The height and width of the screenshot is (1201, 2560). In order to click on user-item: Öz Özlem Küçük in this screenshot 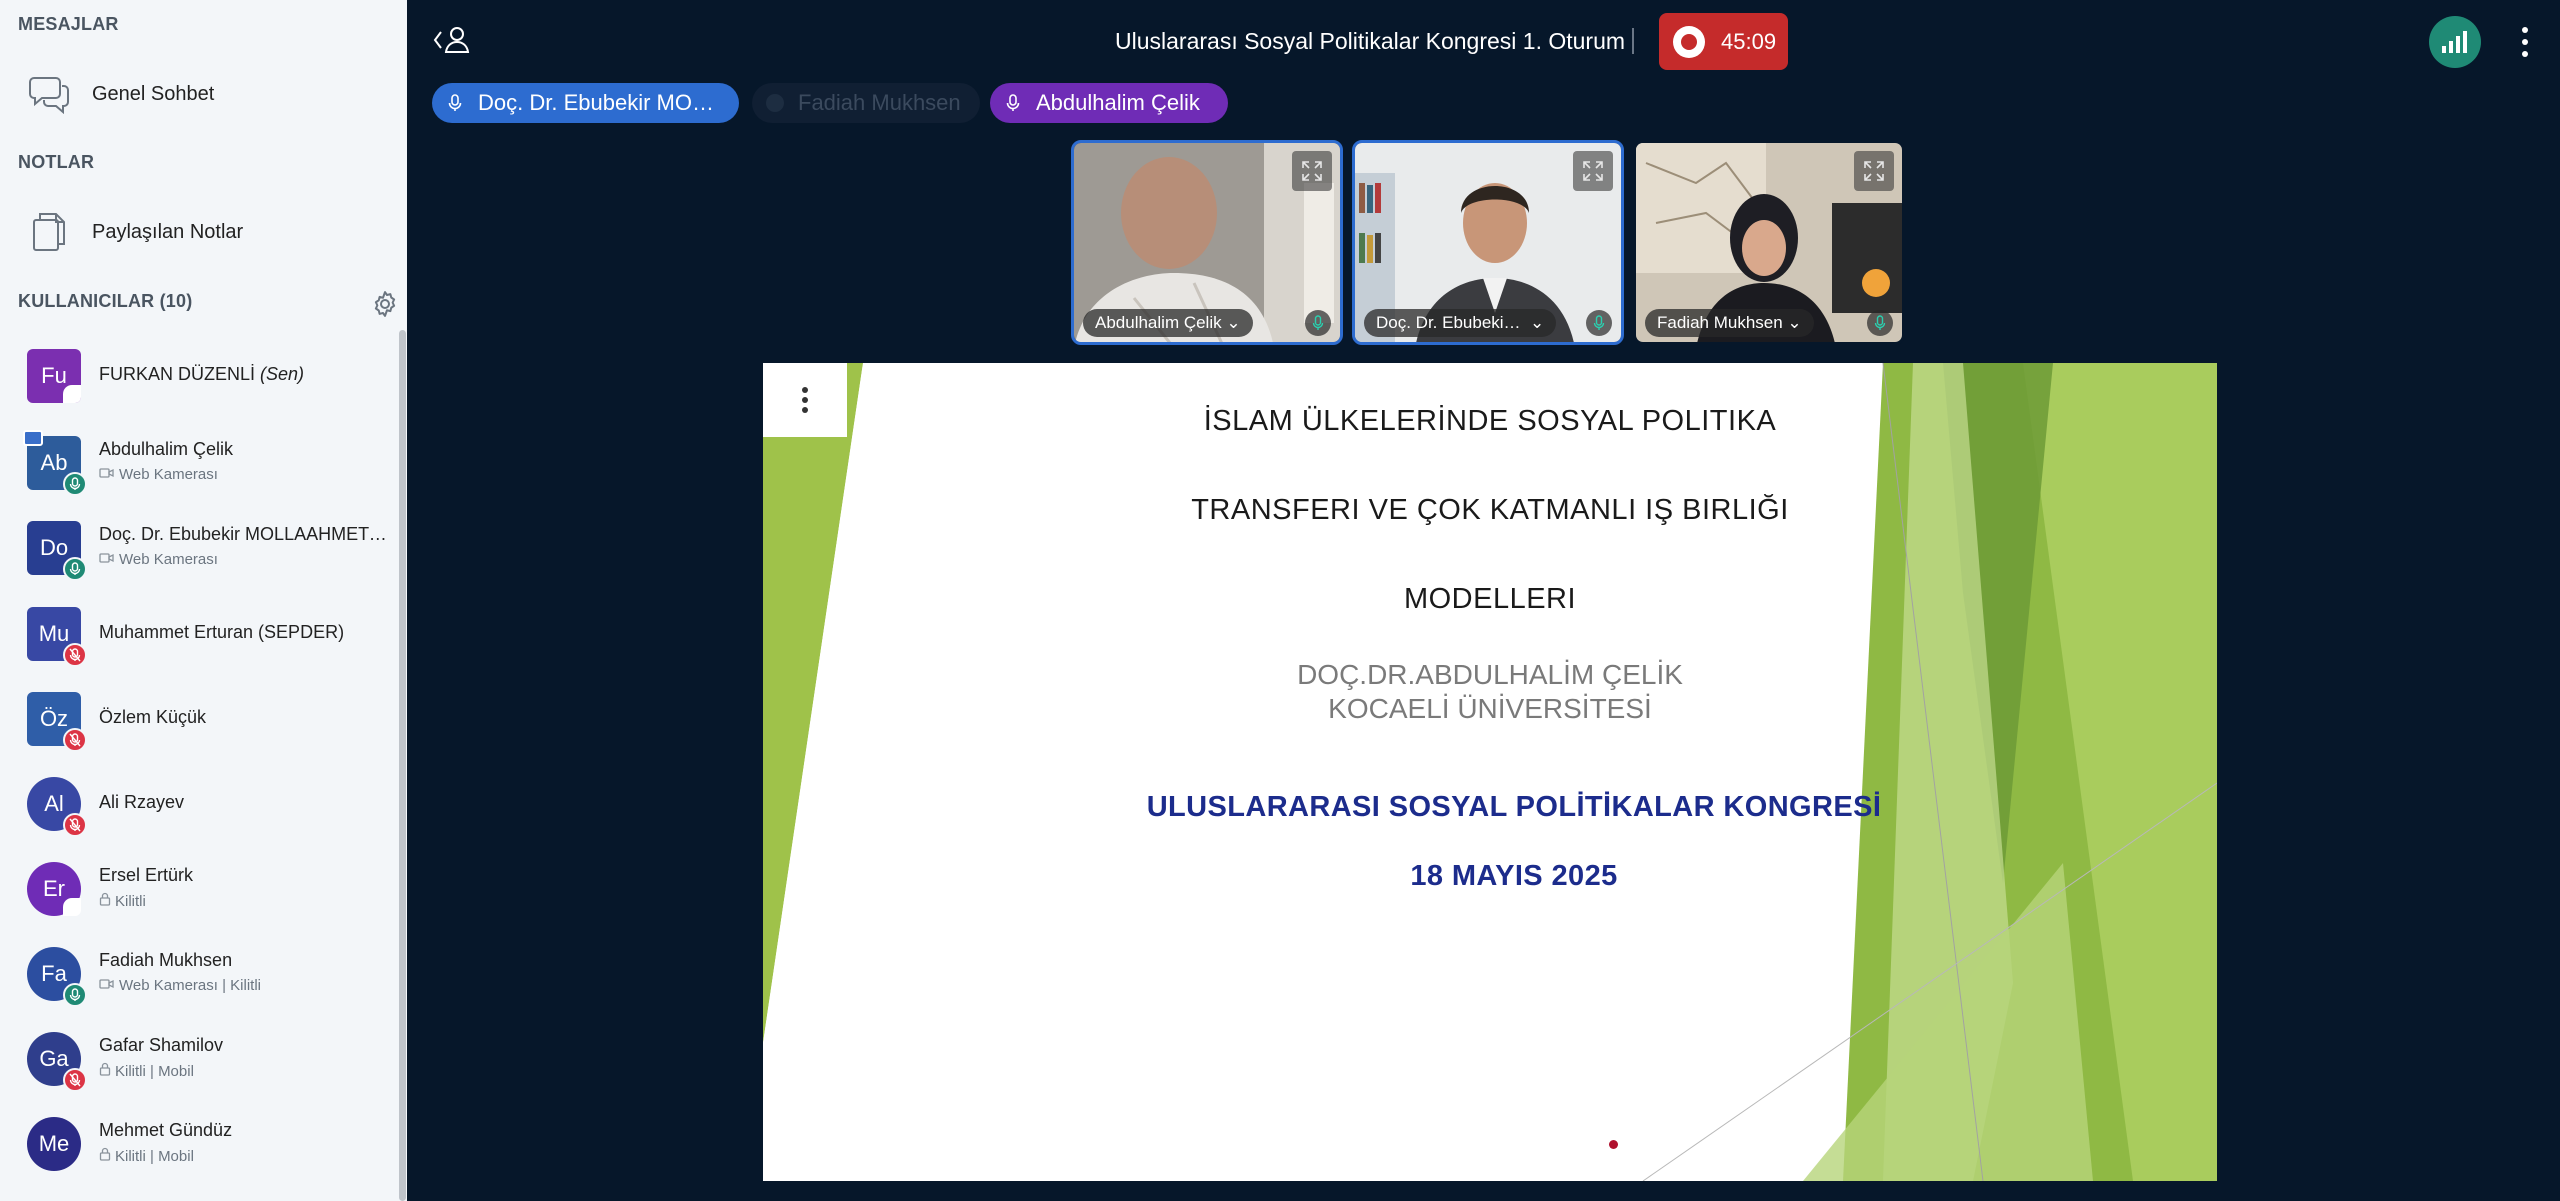, I will do `click(199, 719)`.